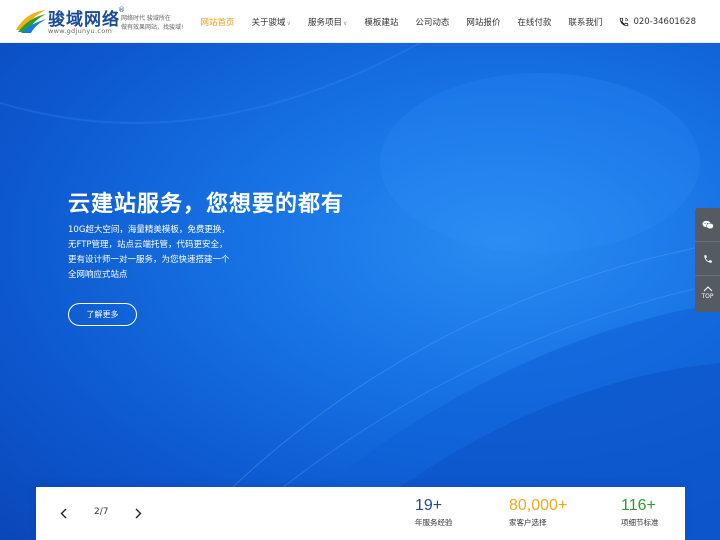 The image size is (720, 540). I want to click on nav-label: 模板建站, so click(381, 22).